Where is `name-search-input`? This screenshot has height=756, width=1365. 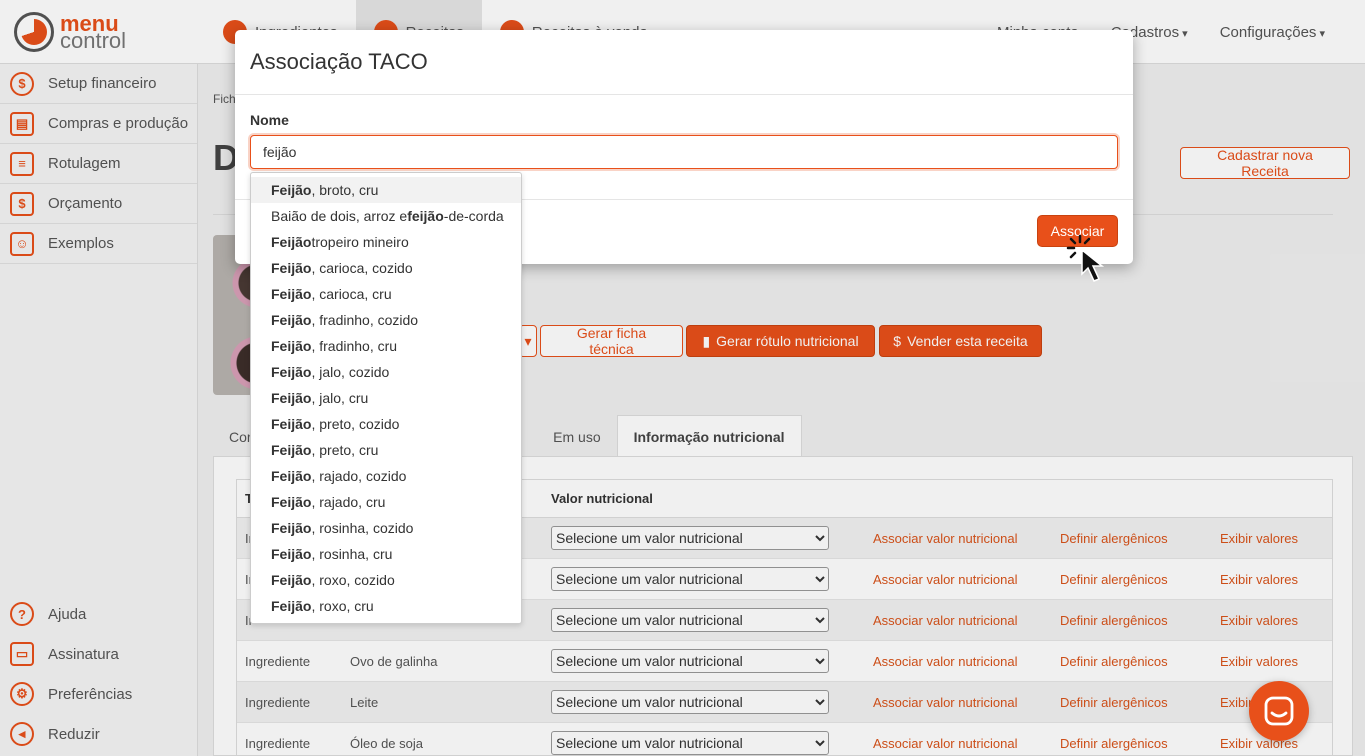 name-search-input is located at coordinates (684, 152).